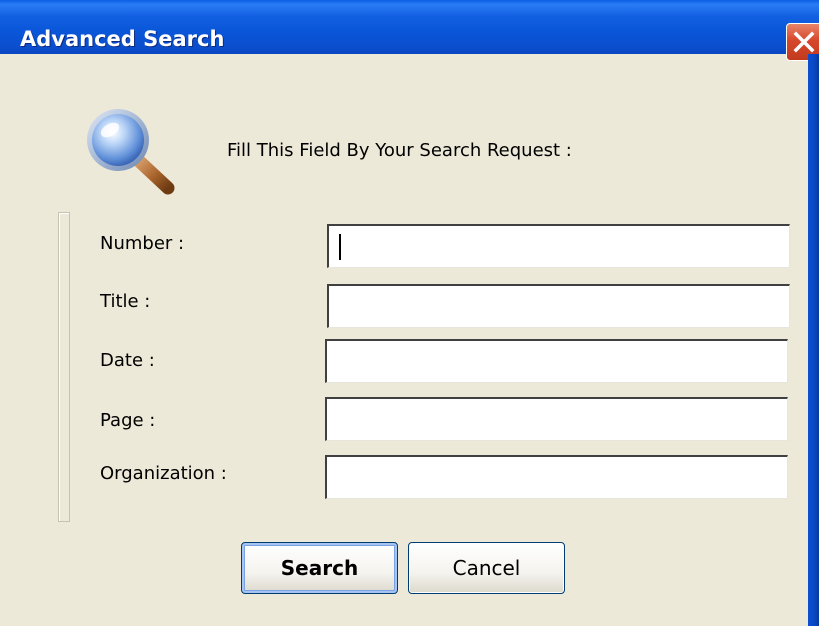  Describe the element at coordinates (132, 150) in the screenshot. I see `magnifying-glass-icon` at that location.